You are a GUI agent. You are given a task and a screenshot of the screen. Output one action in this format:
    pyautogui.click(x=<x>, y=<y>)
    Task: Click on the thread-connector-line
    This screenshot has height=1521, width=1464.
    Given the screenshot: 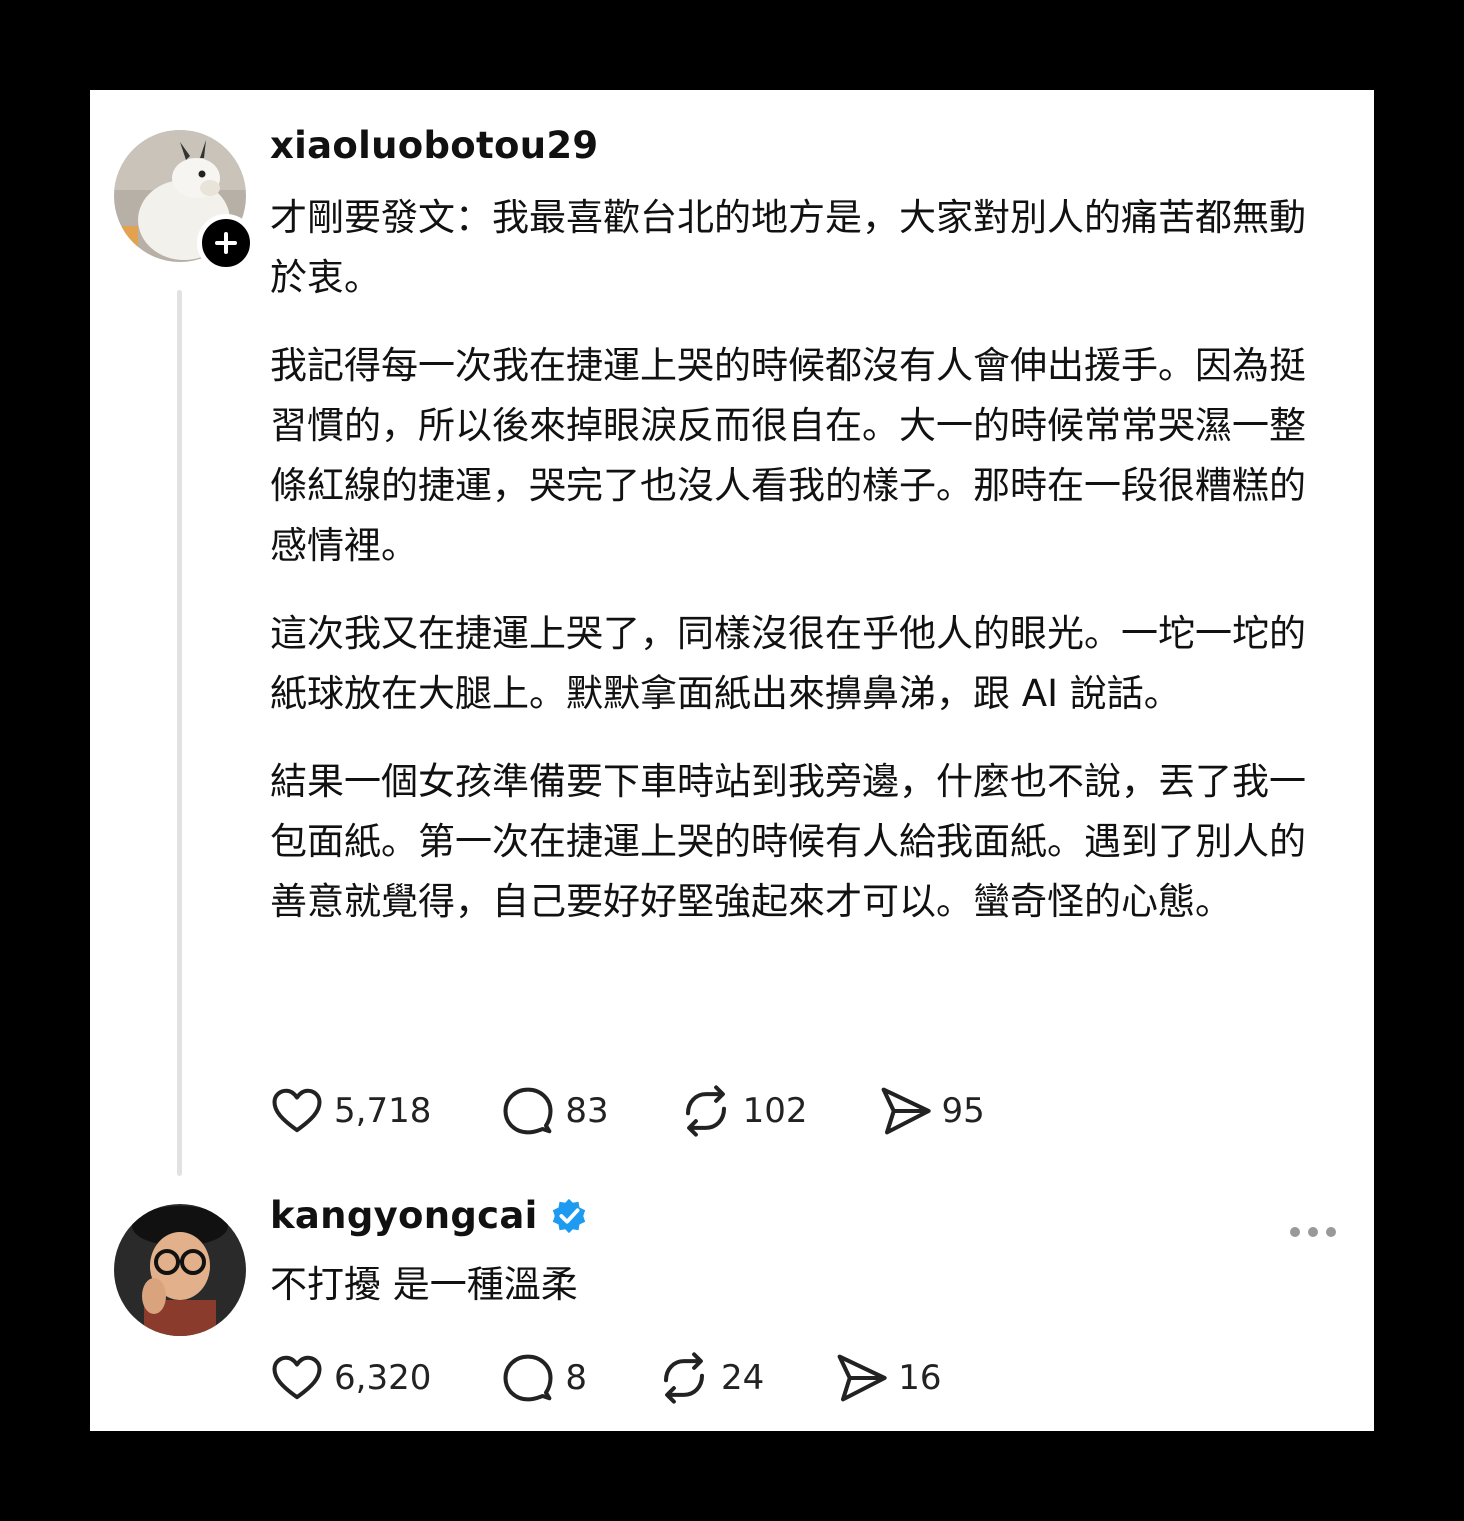 What is the action you would take?
    pyautogui.click(x=179, y=733)
    